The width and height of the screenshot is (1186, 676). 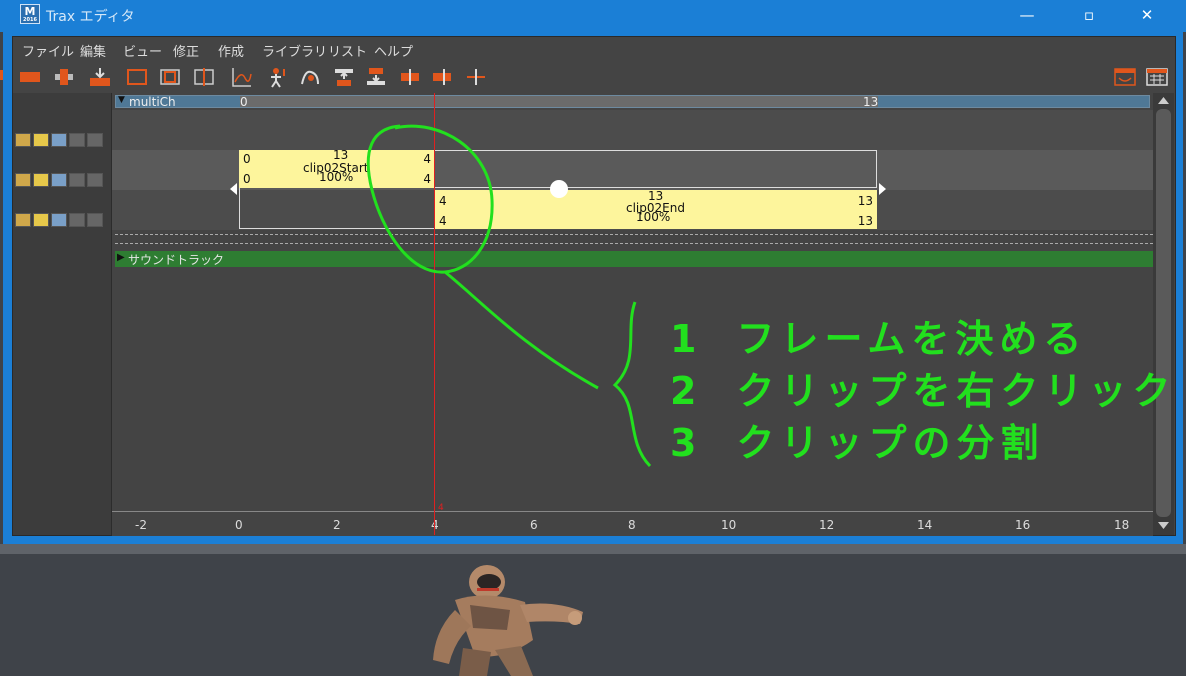 What do you see at coordinates (656, 209) in the screenshot?
I see `clip-end: 4 13 13 clip02End 4 100% 13` at bounding box center [656, 209].